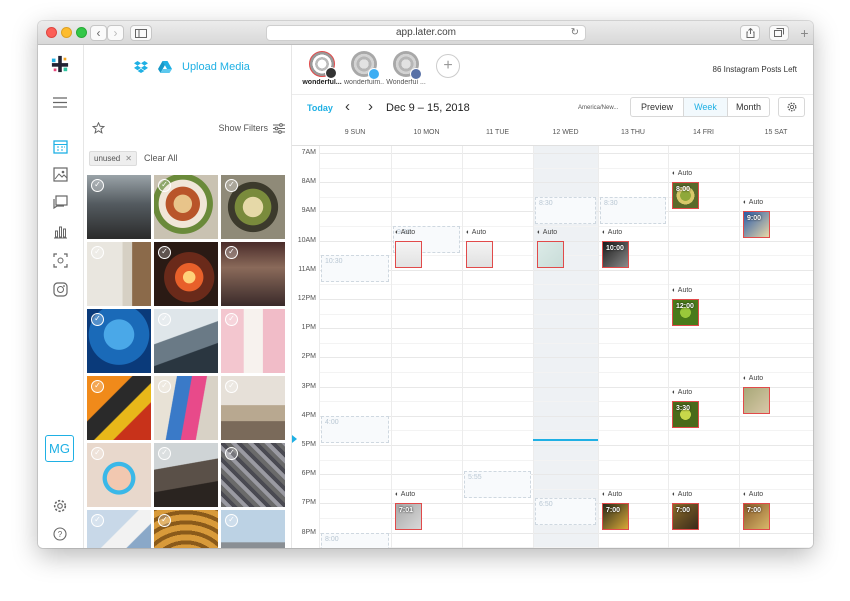 The height and width of the screenshot is (601, 850). What do you see at coordinates (756, 225) in the screenshot?
I see `scheduled-post: 9:00` at bounding box center [756, 225].